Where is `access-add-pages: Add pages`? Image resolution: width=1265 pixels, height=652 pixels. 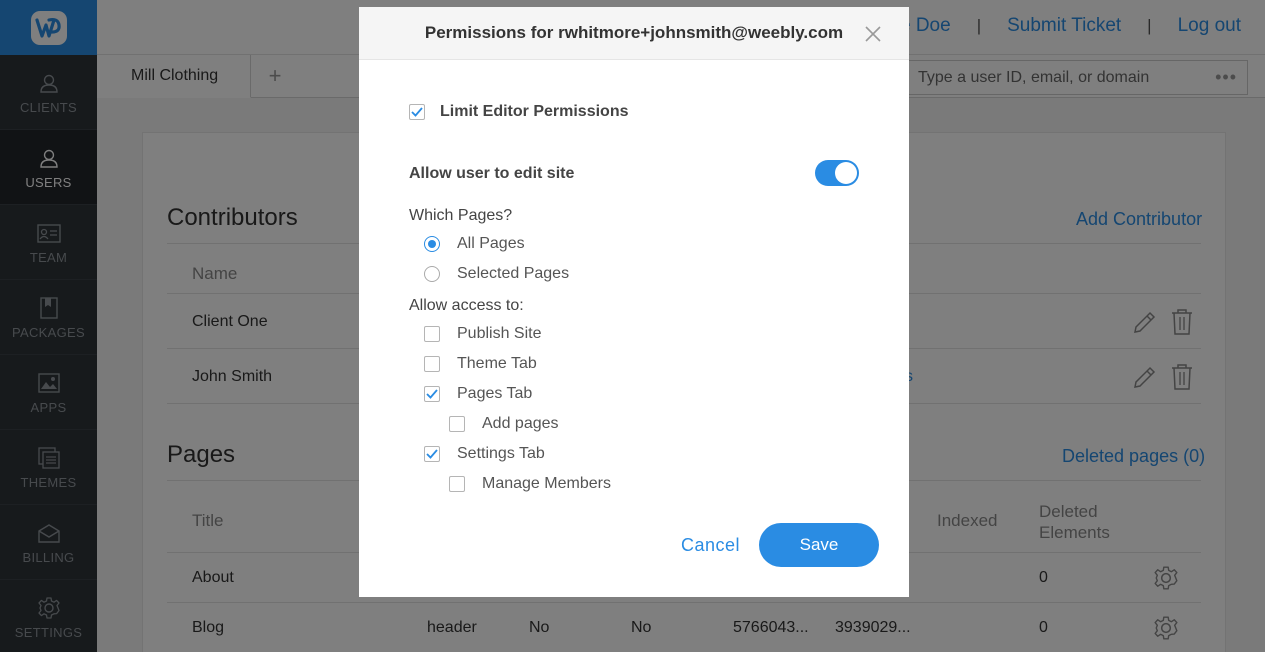
access-add-pages: Add pages is located at coordinates (504, 424).